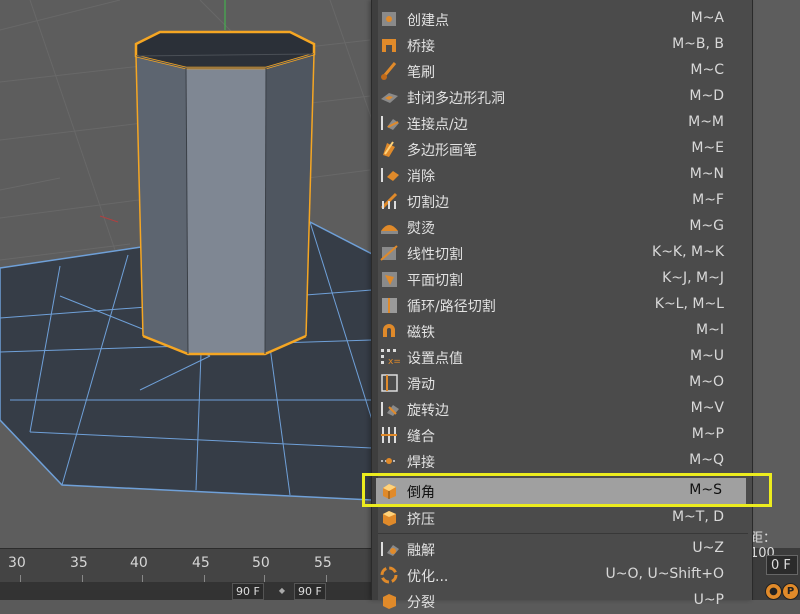 The width and height of the screenshot is (800, 614). I want to click on menu-item-shortcut: U~Z, so click(708, 548).